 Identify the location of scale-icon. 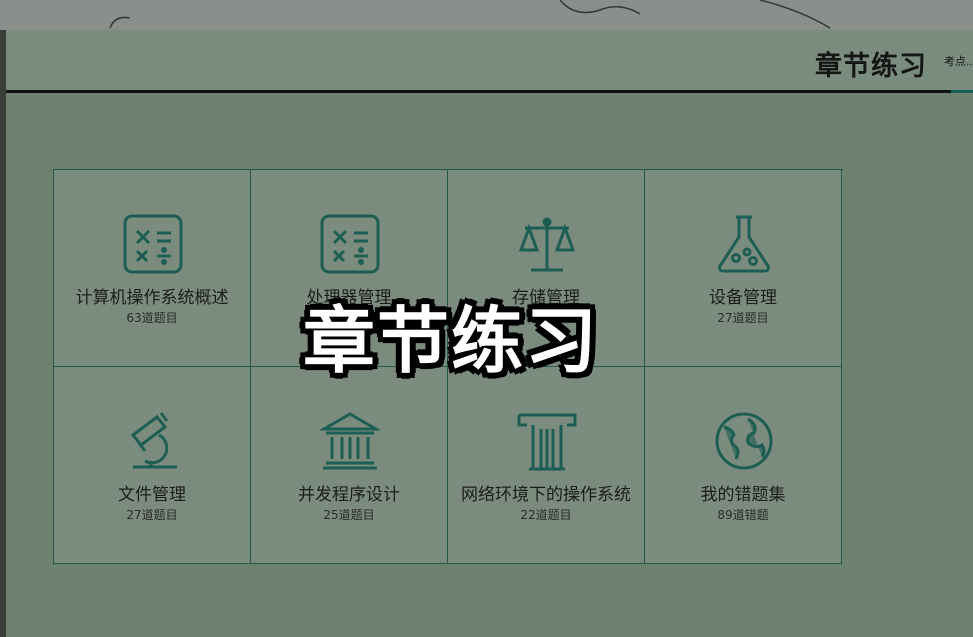
(547, 244).